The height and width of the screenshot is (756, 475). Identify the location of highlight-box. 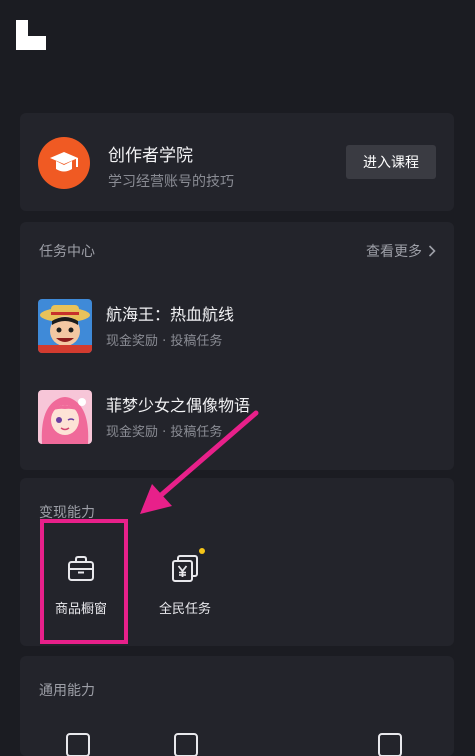
(84, 581).